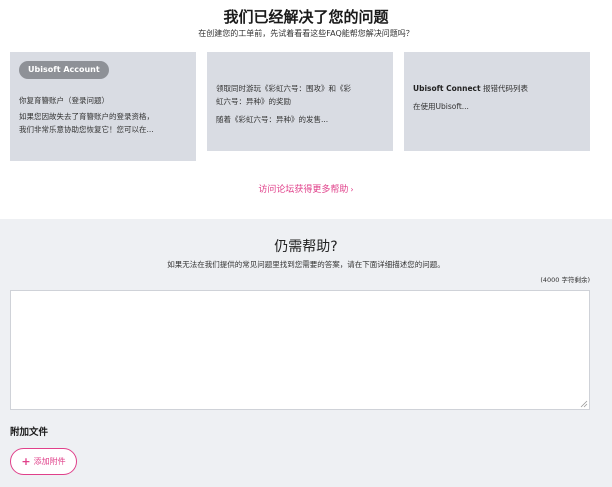 Image resolution: width=612 pixels, height=487 pixels. I want to click on faq-card-title: 你复育簪账户（登录问题）, so click(64, 100).